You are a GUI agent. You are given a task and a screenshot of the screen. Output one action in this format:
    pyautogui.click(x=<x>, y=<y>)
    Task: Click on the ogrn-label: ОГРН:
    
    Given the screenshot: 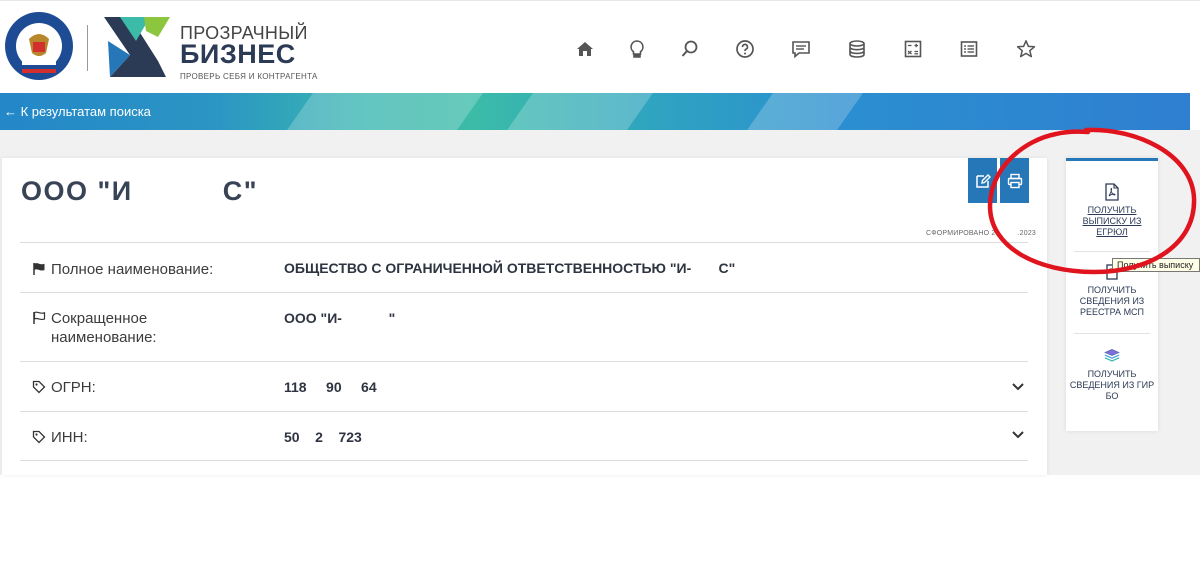 What is the action you would take?
    pyautogui.click(x=64, y=387)
    